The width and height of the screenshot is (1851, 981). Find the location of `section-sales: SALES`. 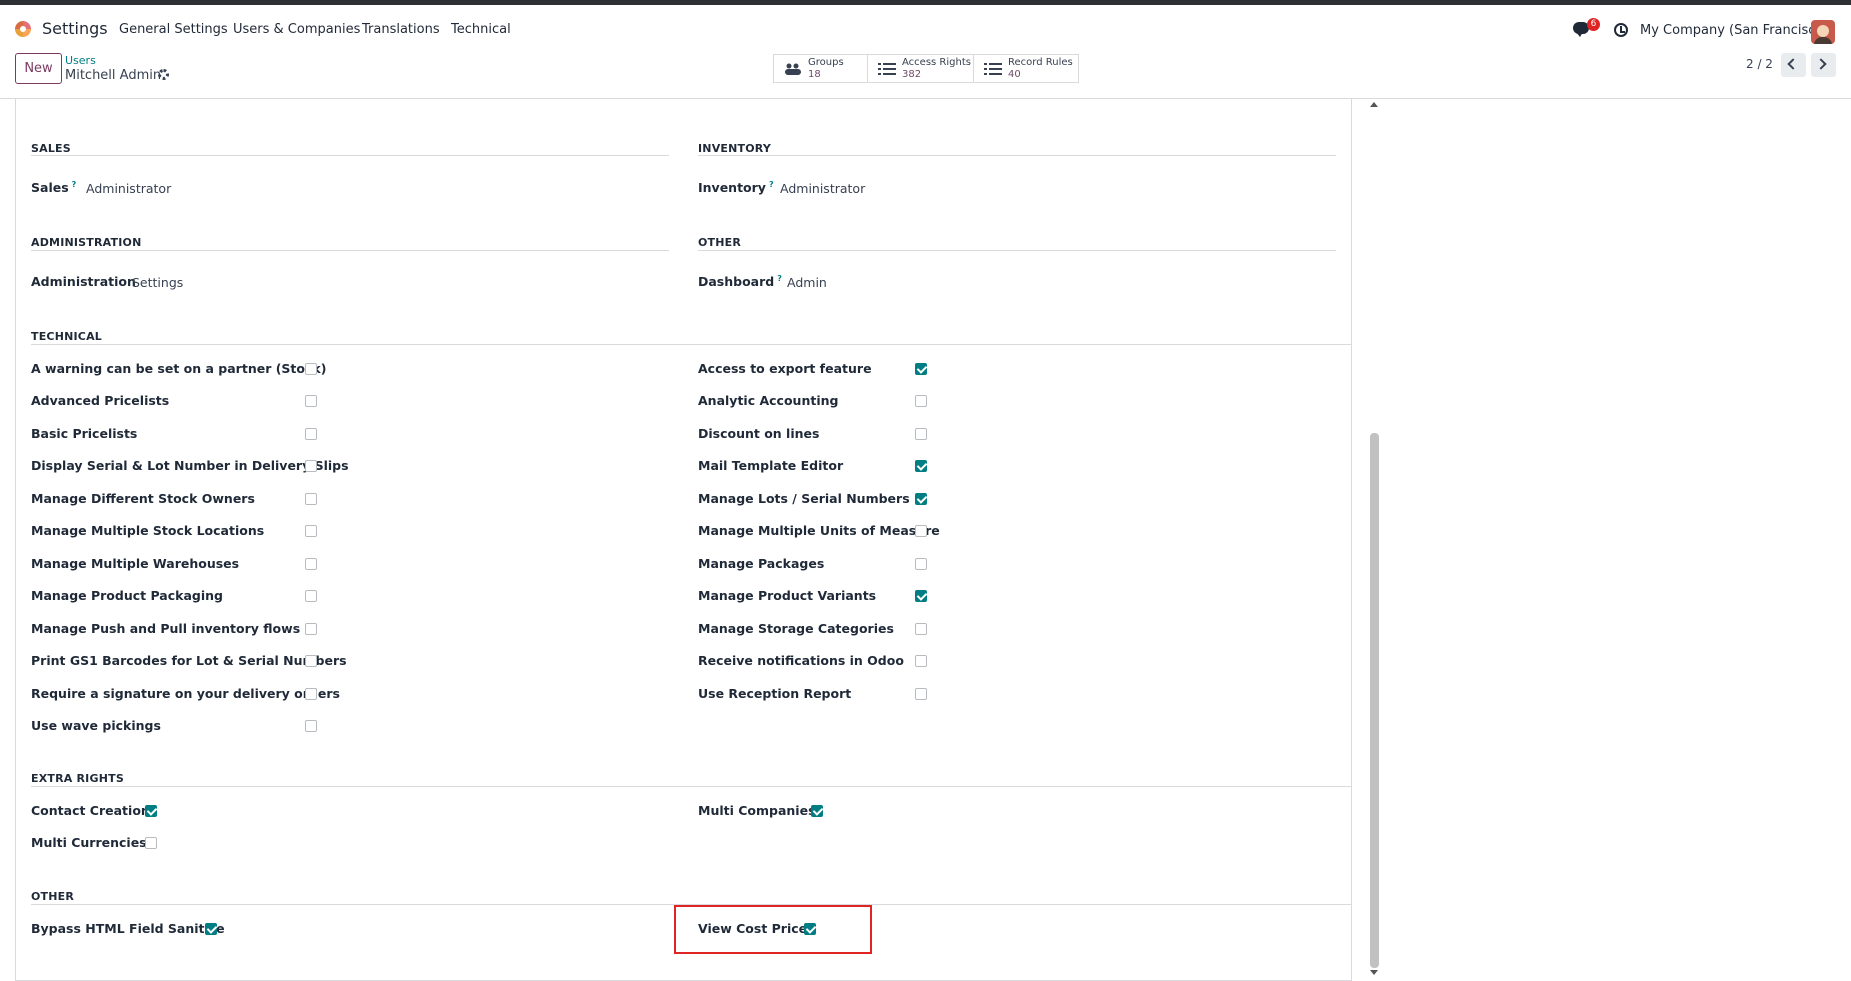

section-sales: SALES is located at coordinates (51, 148).